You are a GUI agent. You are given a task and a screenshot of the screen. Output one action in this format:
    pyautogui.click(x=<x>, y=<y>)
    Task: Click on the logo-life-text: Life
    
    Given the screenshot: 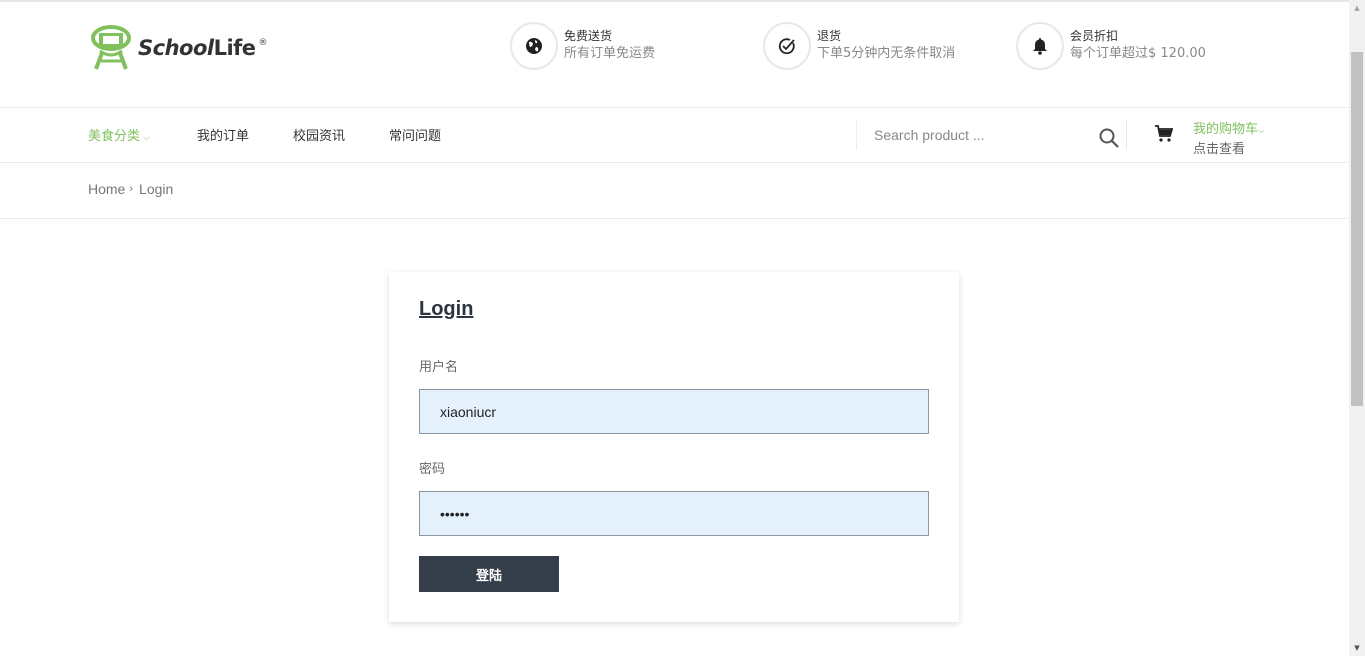 What is the action you would take?
    pyautogui.click(x=234, y=48)
    